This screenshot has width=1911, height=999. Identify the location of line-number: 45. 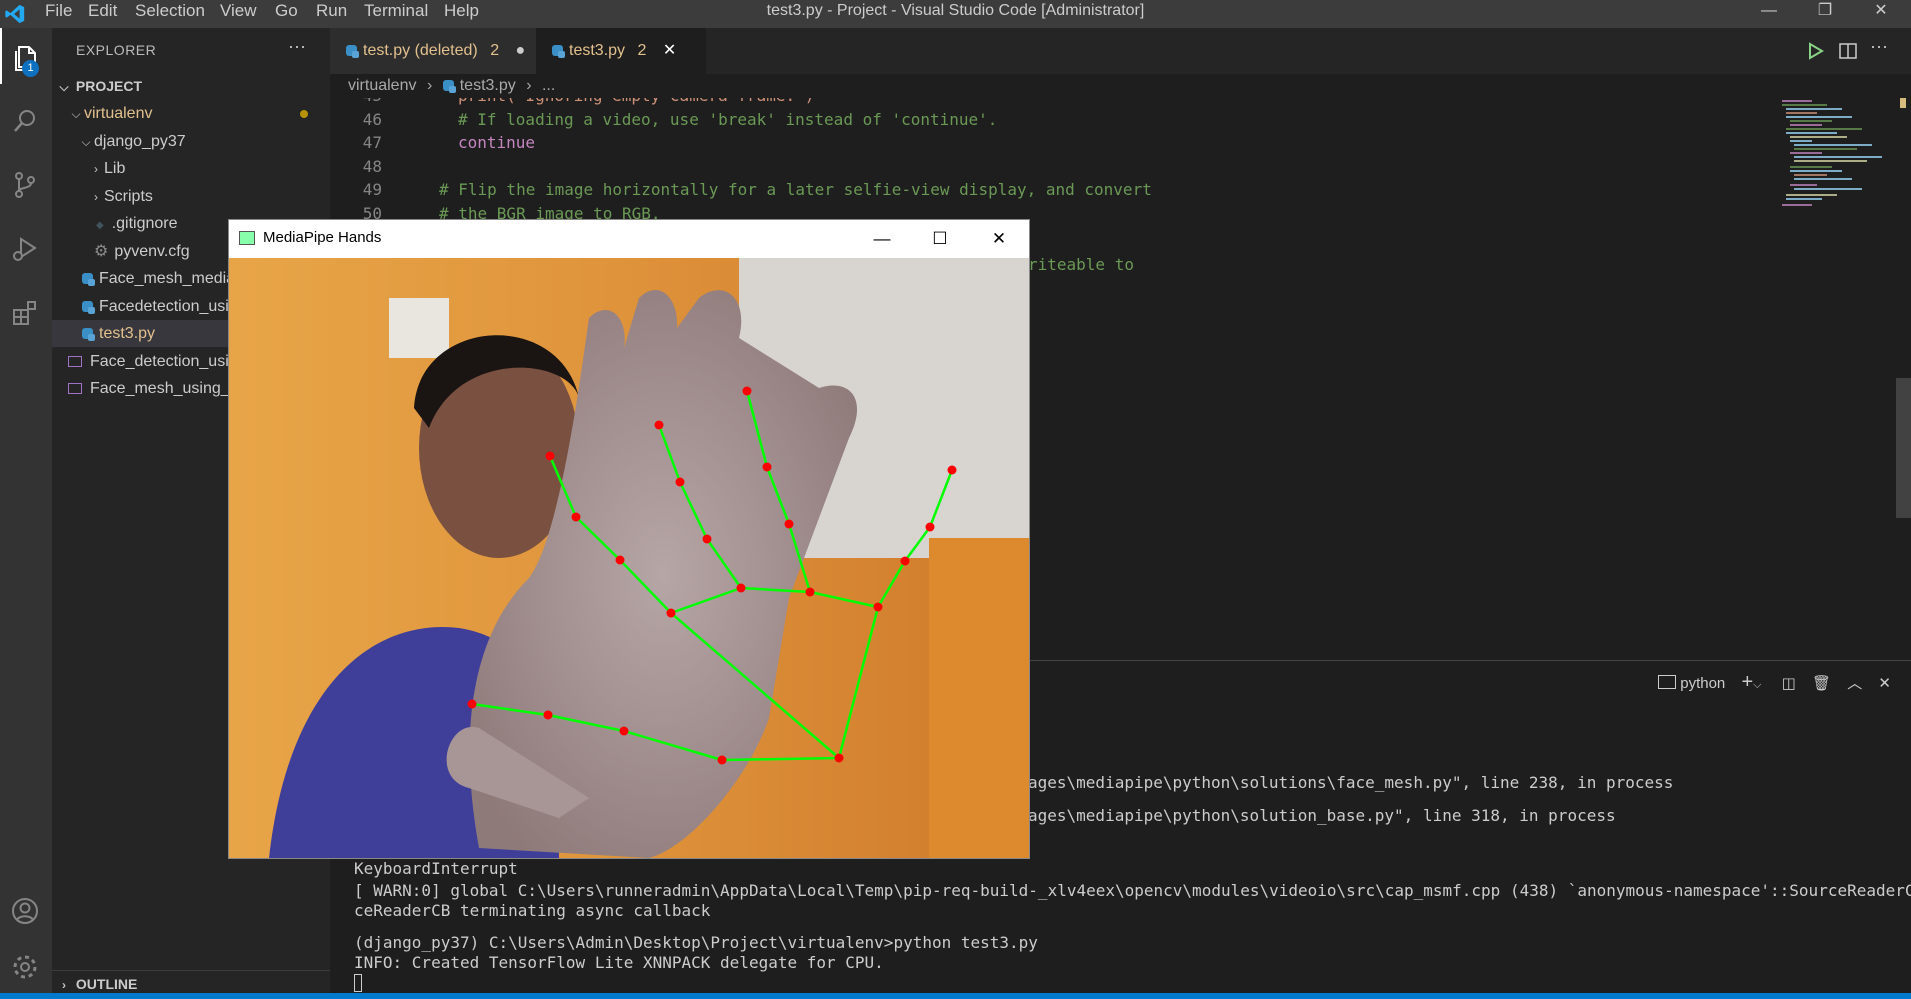
(356, 101).